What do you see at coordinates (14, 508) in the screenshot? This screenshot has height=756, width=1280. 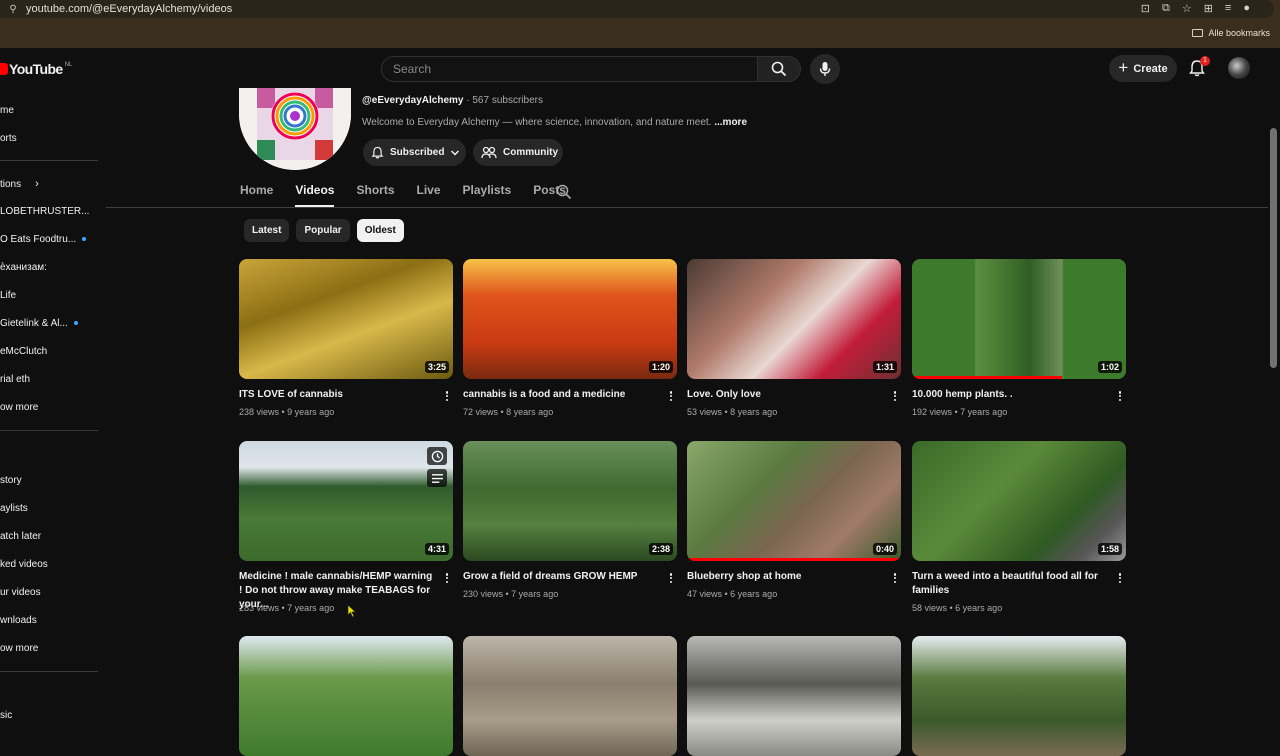 I see `sidebar-item-playlists: aylists` at bounding box center [14, 508].